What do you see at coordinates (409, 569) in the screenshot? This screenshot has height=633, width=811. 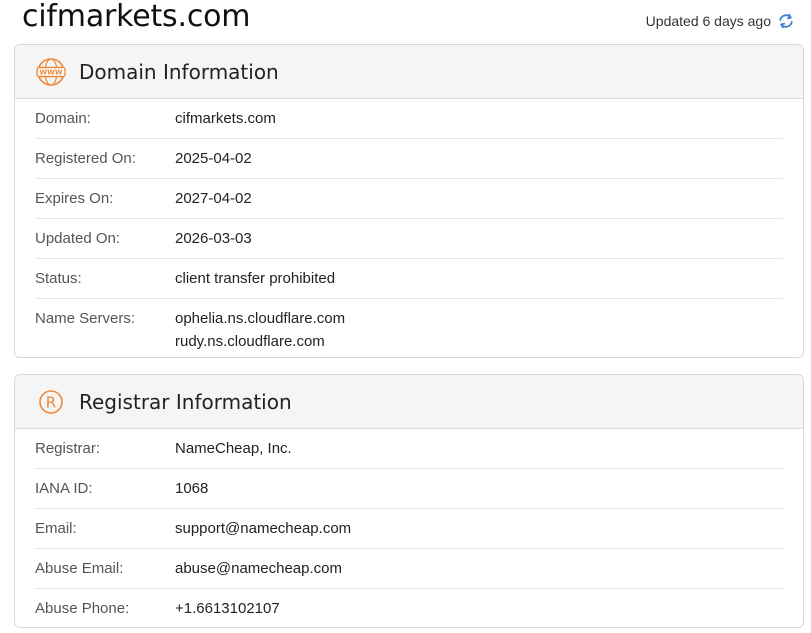 I see `abuse-email-row: Abuse Email: abuse@namecheap.com` at bounding box center [409, 569].